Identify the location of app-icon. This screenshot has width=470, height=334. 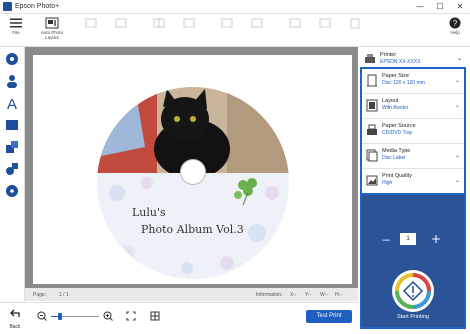
(7, 6).